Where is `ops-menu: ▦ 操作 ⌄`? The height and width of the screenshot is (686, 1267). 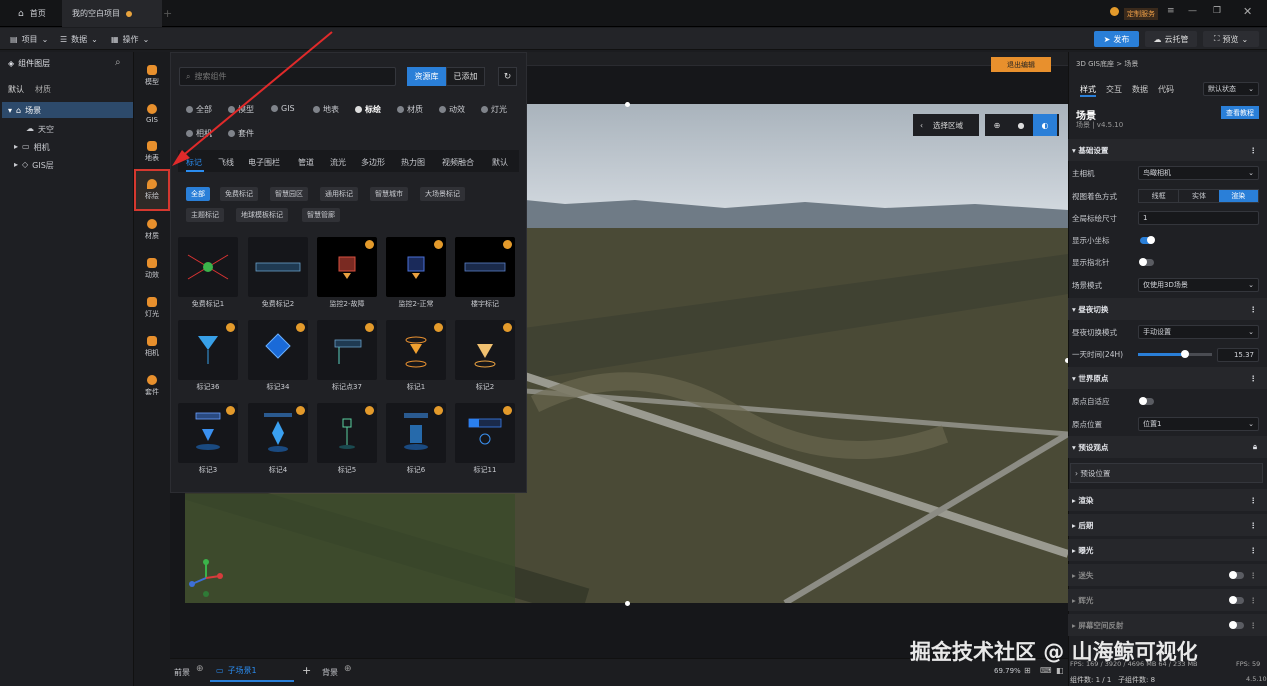
ops-menu: ▦ 操作 ⌄ is located at coordinates (130, 39).